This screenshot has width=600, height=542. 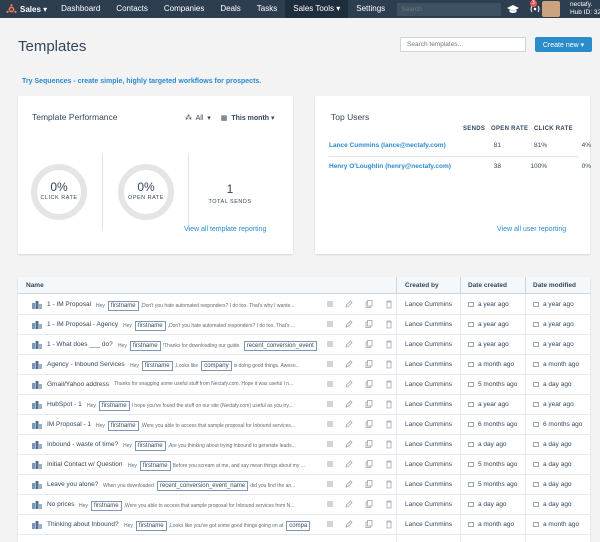 I want to click on template-name-link: Leave you alone?, so click(x=72, y=484).